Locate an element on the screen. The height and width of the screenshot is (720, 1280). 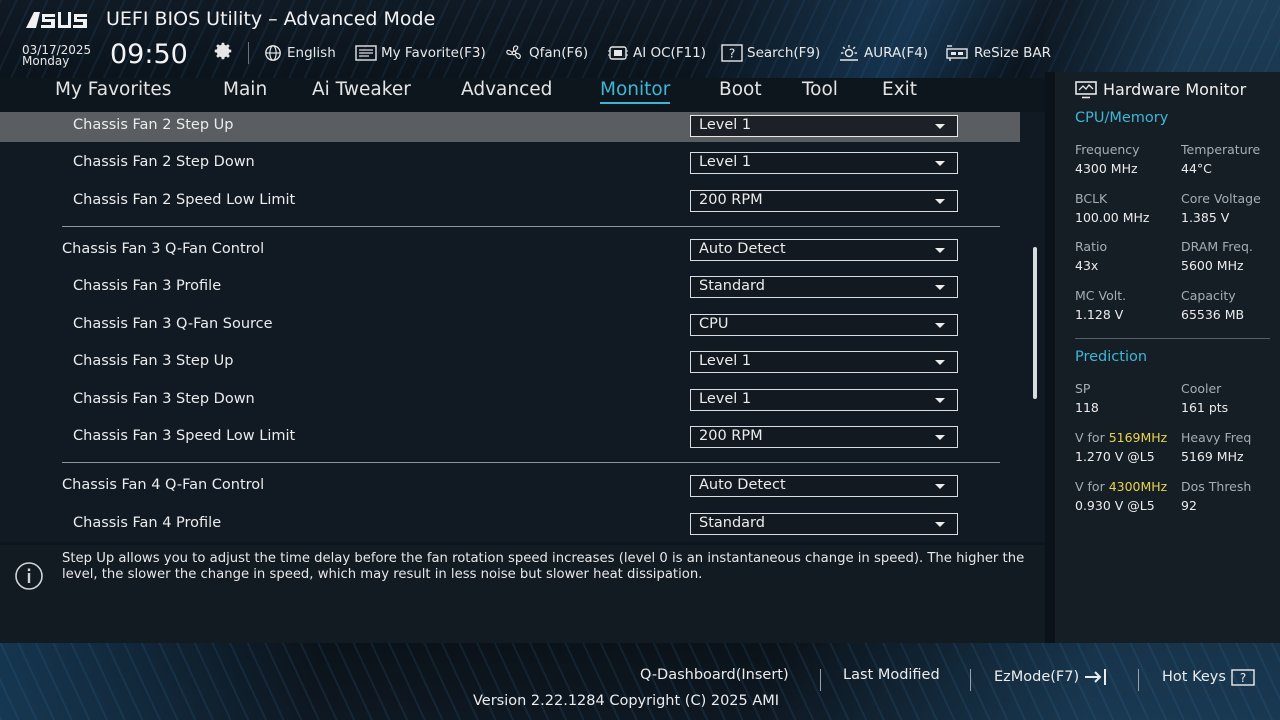
hot-keys-button: Hot Keys ? is located at coordinates (1209, 677).